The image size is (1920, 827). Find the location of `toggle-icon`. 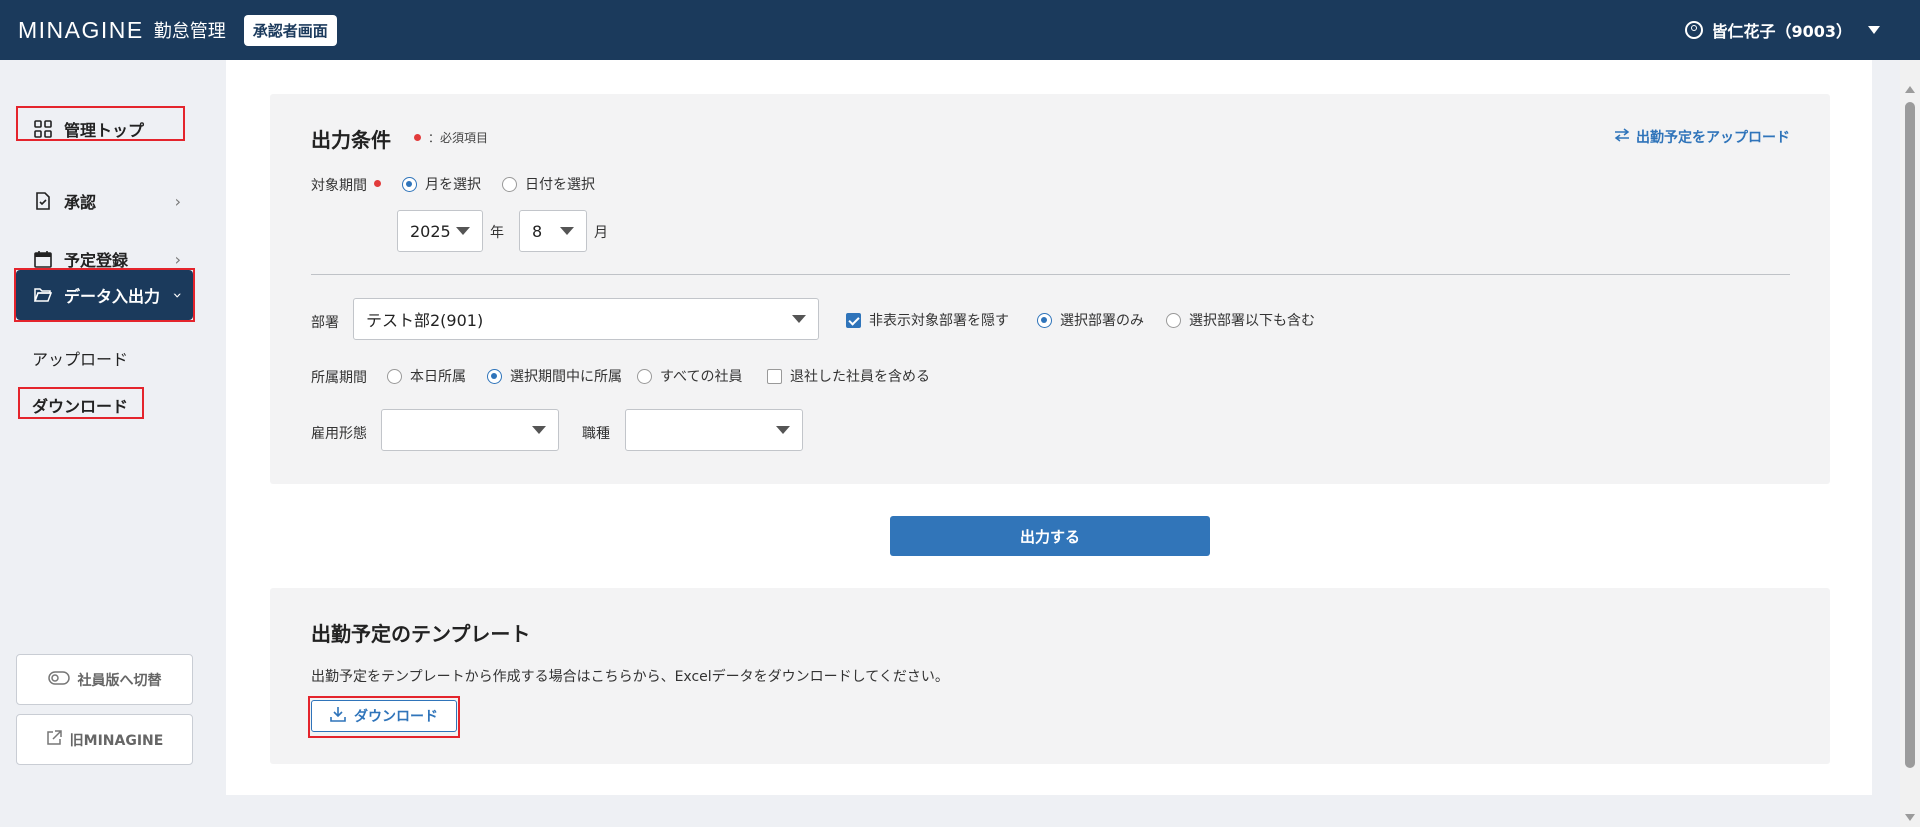

toggle-icon is located at coordinates (58, 679).